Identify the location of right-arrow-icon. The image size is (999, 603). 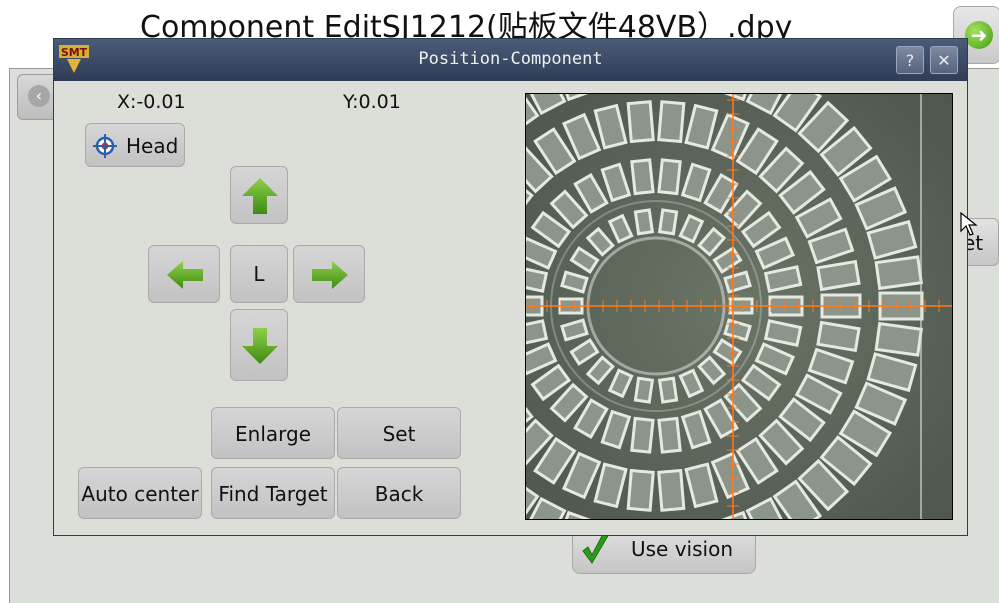
(330, 275).